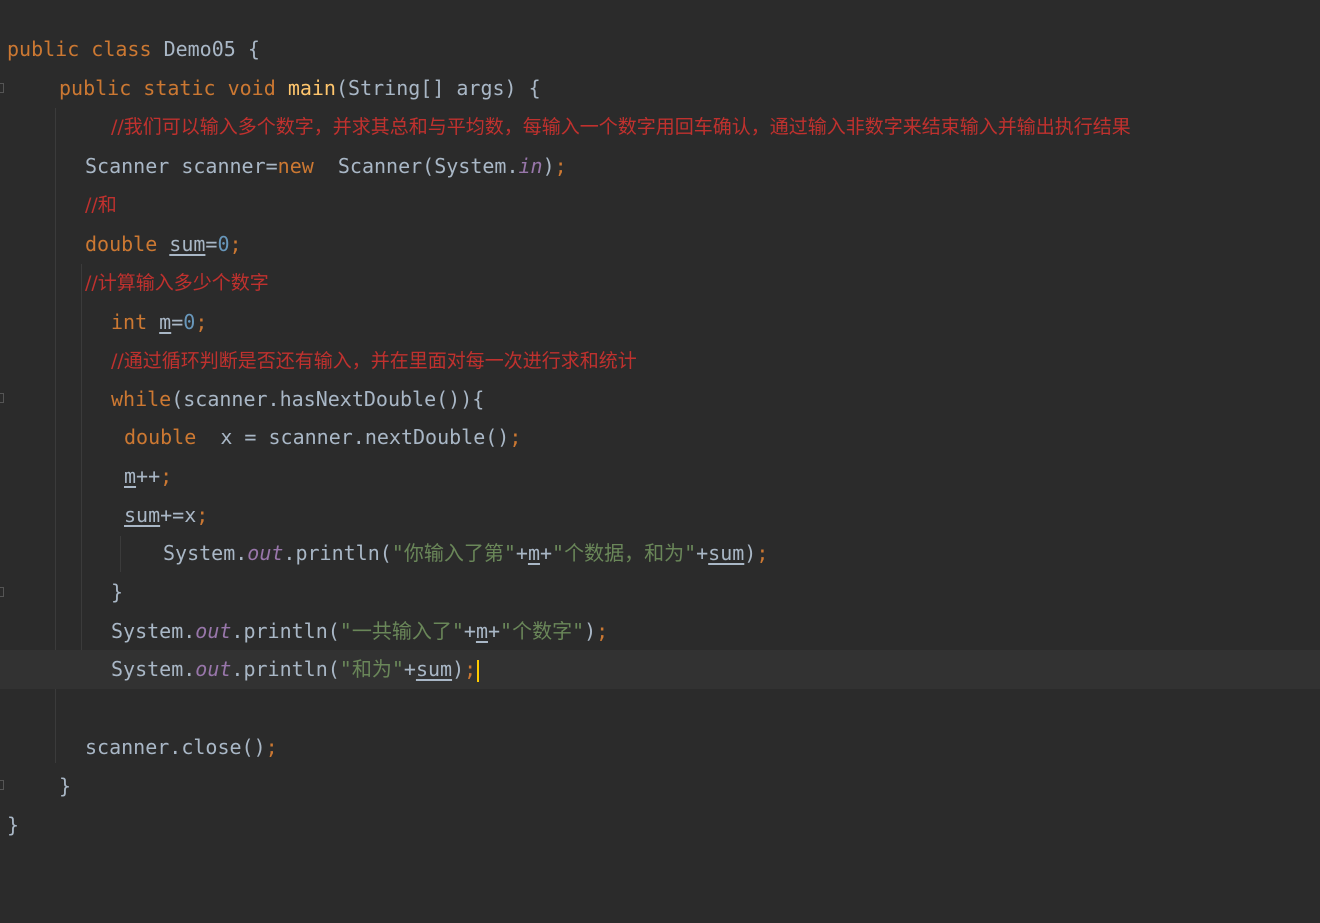  Describe the element at coordinates (660, 244) in the screenshot. I see `code-line: double sum=0;` at that location.